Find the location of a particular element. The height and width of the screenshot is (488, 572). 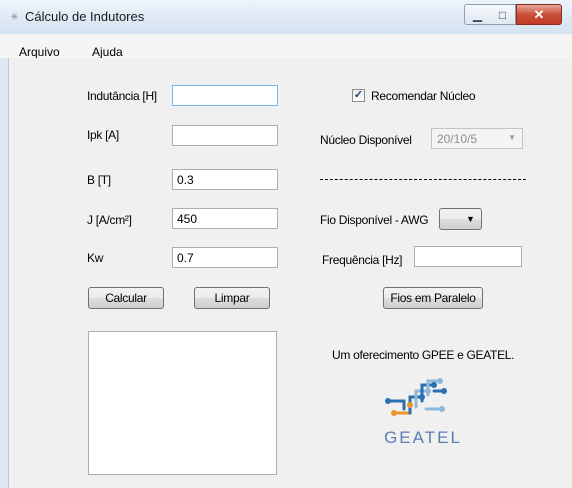

close-button: ✕ is located at coordinates (539, 14).